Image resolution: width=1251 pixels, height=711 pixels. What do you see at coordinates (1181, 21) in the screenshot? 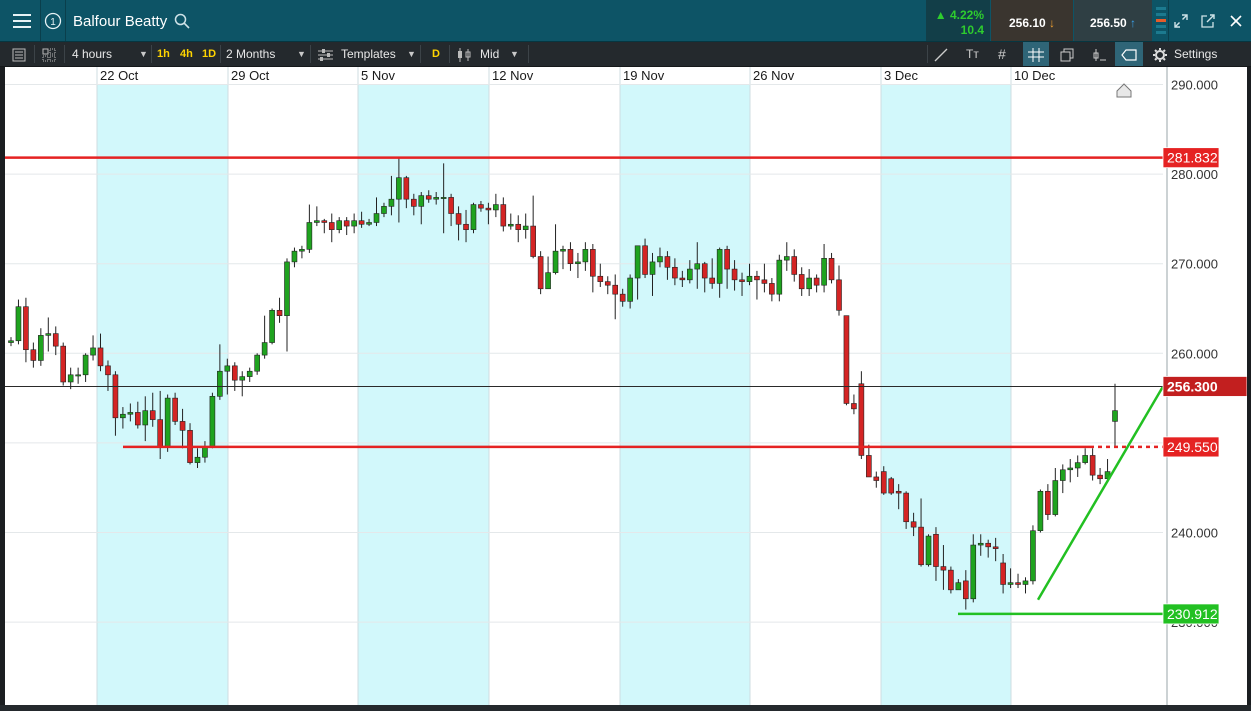
I see `expand-icon` at bounding box center [1181, 21].